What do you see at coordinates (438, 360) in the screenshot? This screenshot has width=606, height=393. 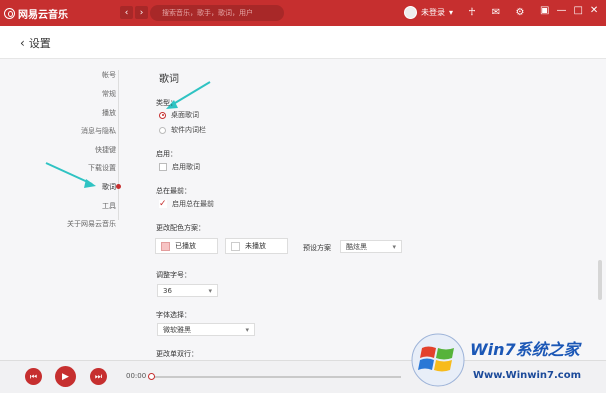 I see `windows-logo-icon` at bounding box center [438, 360].